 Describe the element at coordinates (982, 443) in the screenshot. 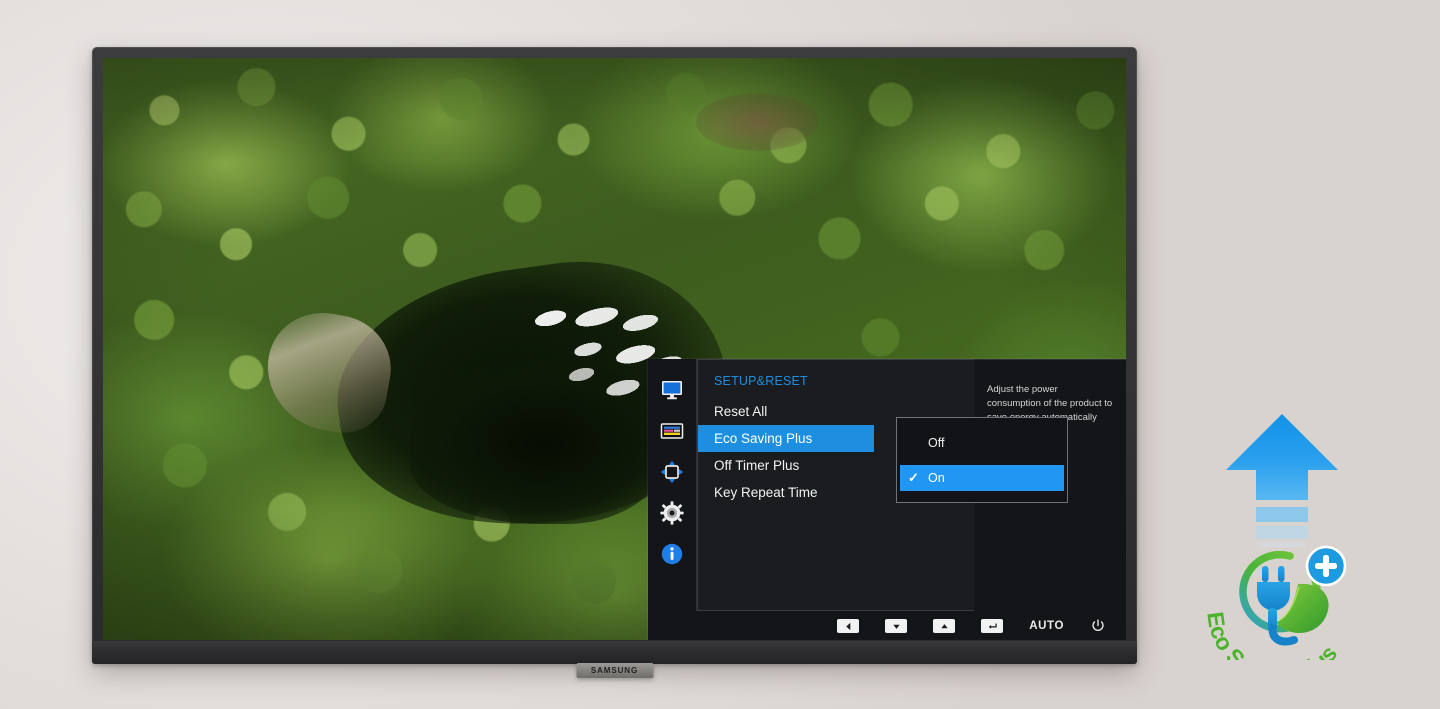

I see `dropdown-option-off: Off` at that location.